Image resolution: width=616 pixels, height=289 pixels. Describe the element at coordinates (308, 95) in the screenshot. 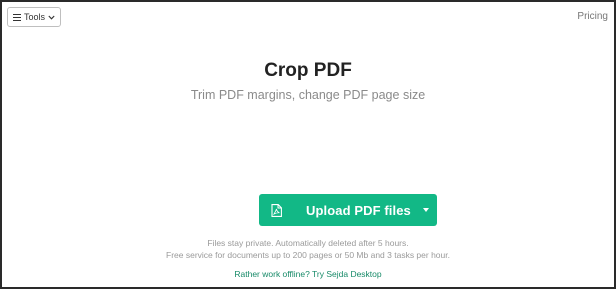

I see `page-subtitle: Trim PDF margins, change PDF page size` at that location.